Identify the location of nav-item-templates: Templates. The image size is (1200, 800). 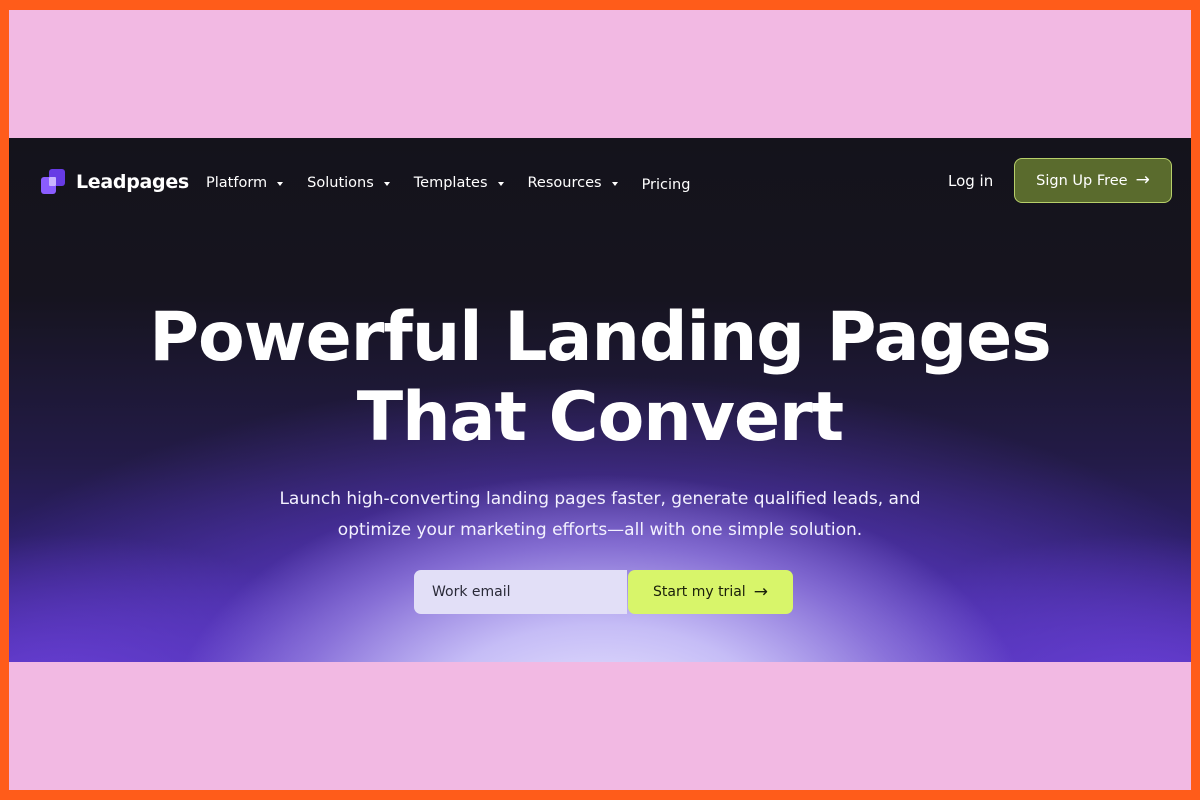
(459, 183).